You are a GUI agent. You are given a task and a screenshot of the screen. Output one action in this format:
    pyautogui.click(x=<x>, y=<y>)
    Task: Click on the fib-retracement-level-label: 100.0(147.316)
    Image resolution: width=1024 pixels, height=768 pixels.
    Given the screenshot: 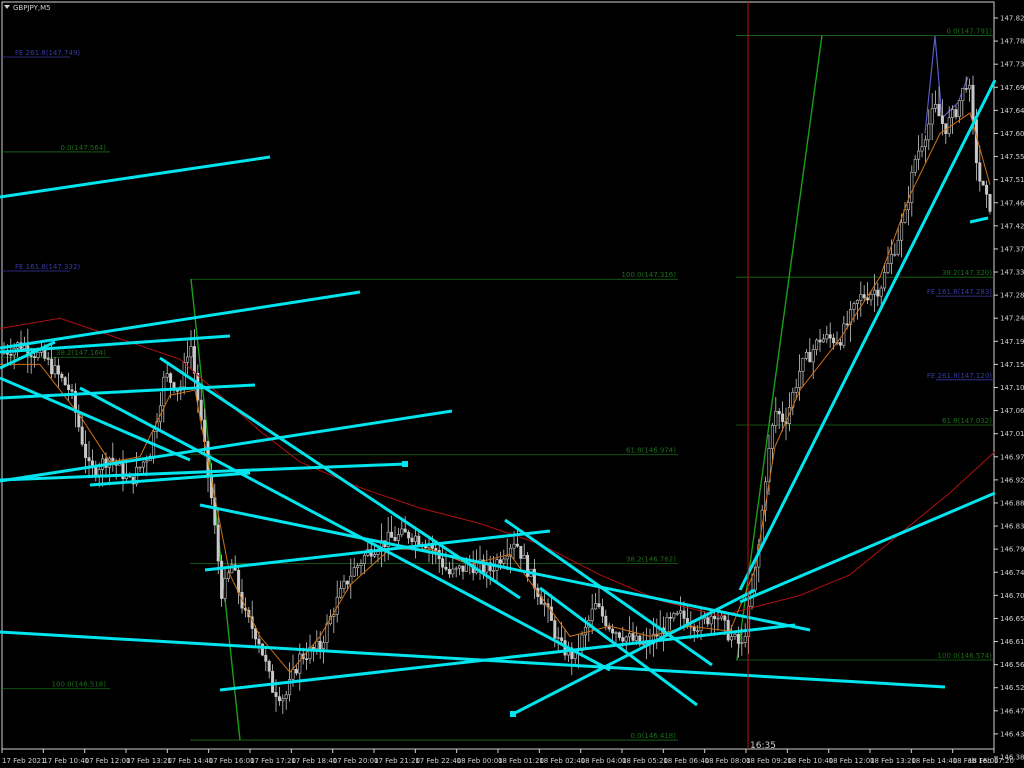 What is the action you would take?
    pyautogui.click(x=649, y=275)
    